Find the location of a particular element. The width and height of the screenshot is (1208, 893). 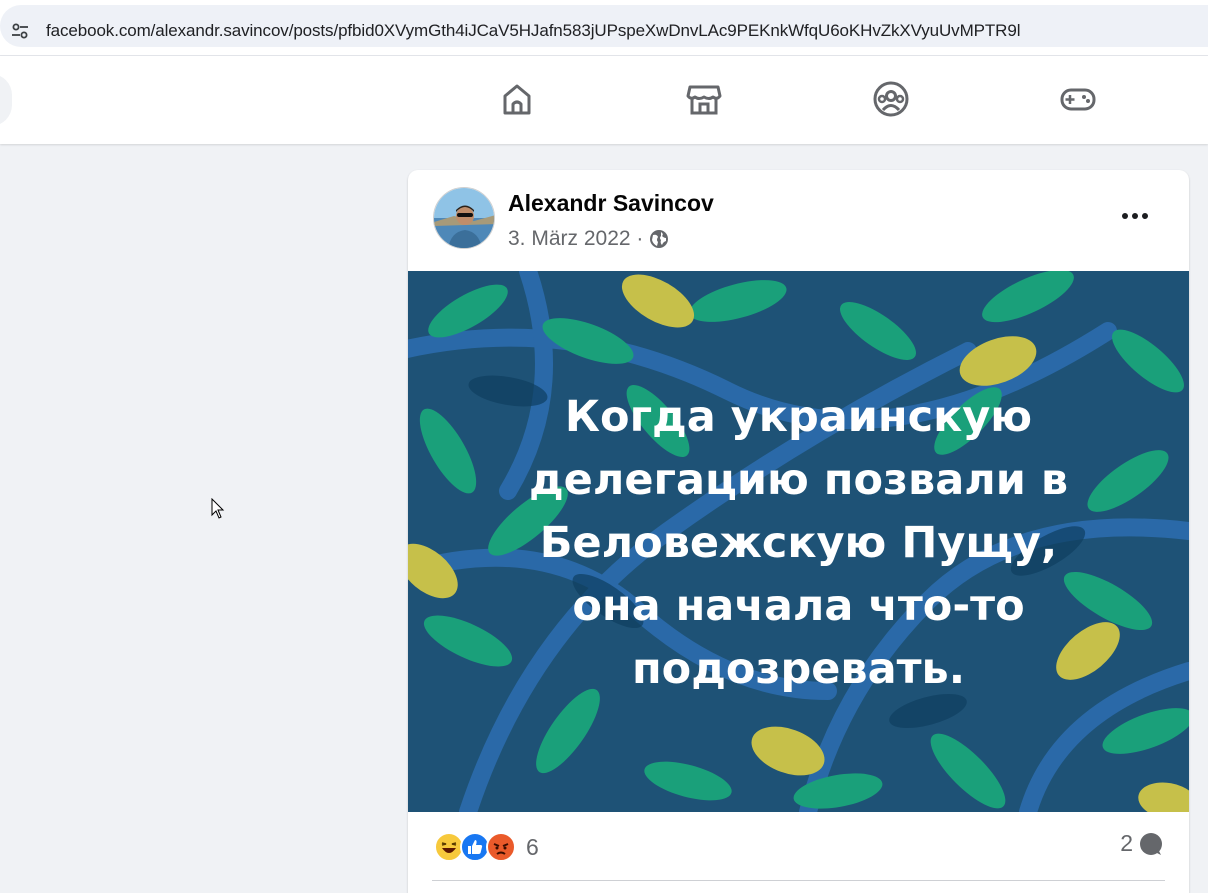

divider is located at coordinates (798, 880).